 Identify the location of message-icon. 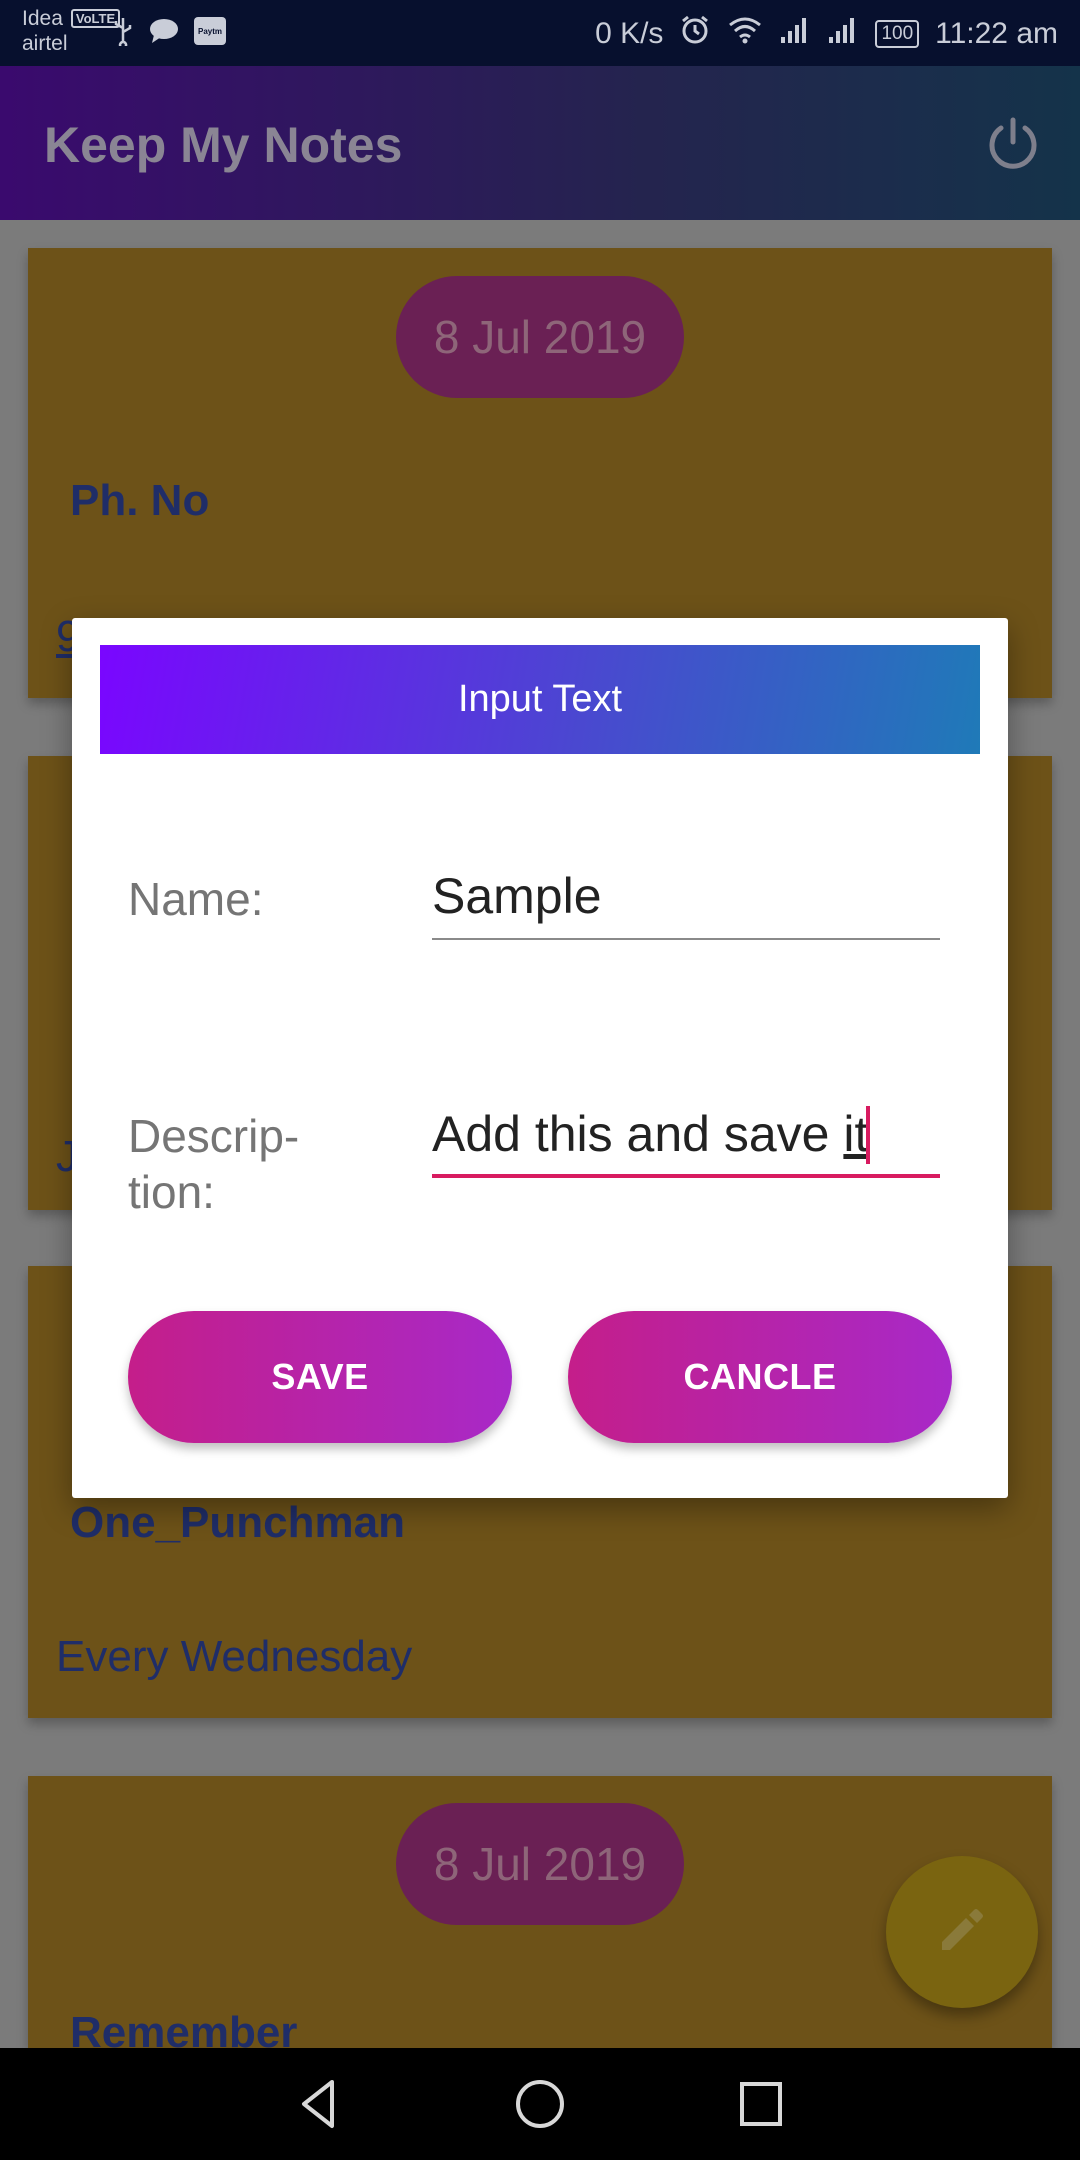
(164, 31).